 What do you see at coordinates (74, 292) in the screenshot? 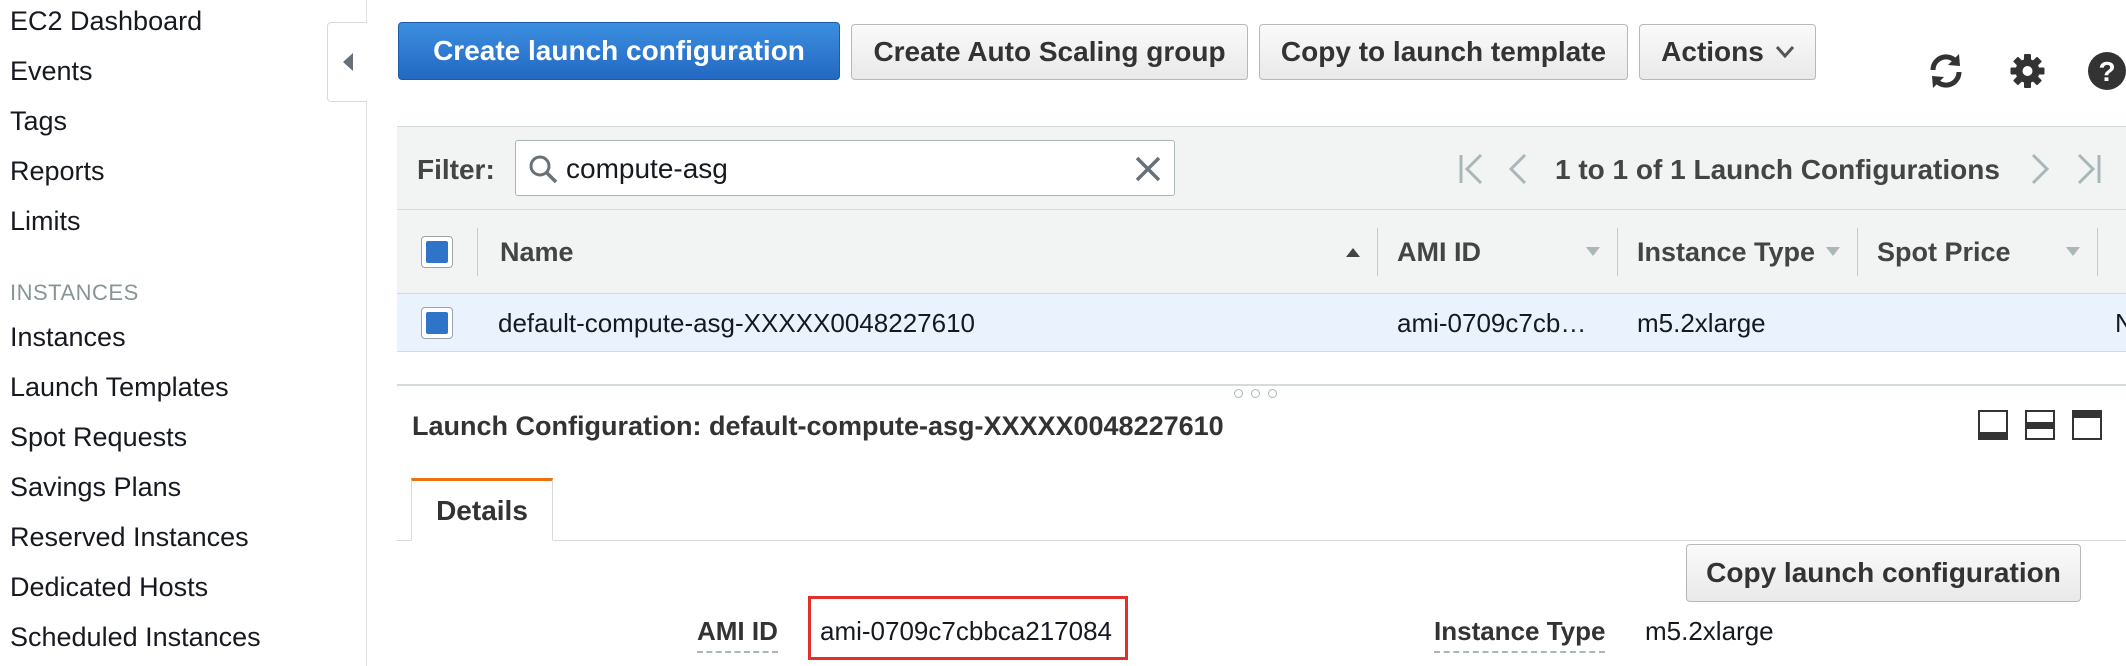
I see `sidebar-section-instances: INSTANCES` at bounding box center [74, 292].